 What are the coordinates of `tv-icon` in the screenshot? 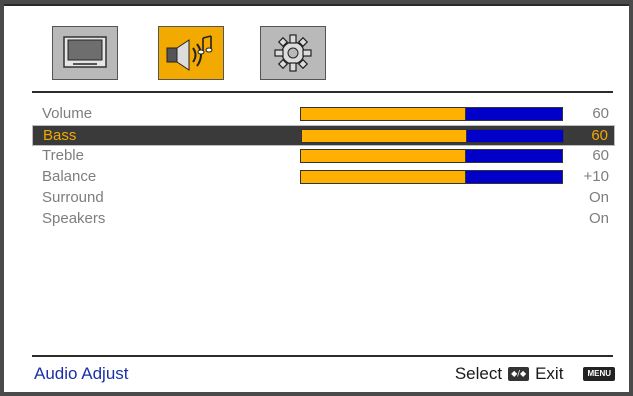 It's located at (85, 52).